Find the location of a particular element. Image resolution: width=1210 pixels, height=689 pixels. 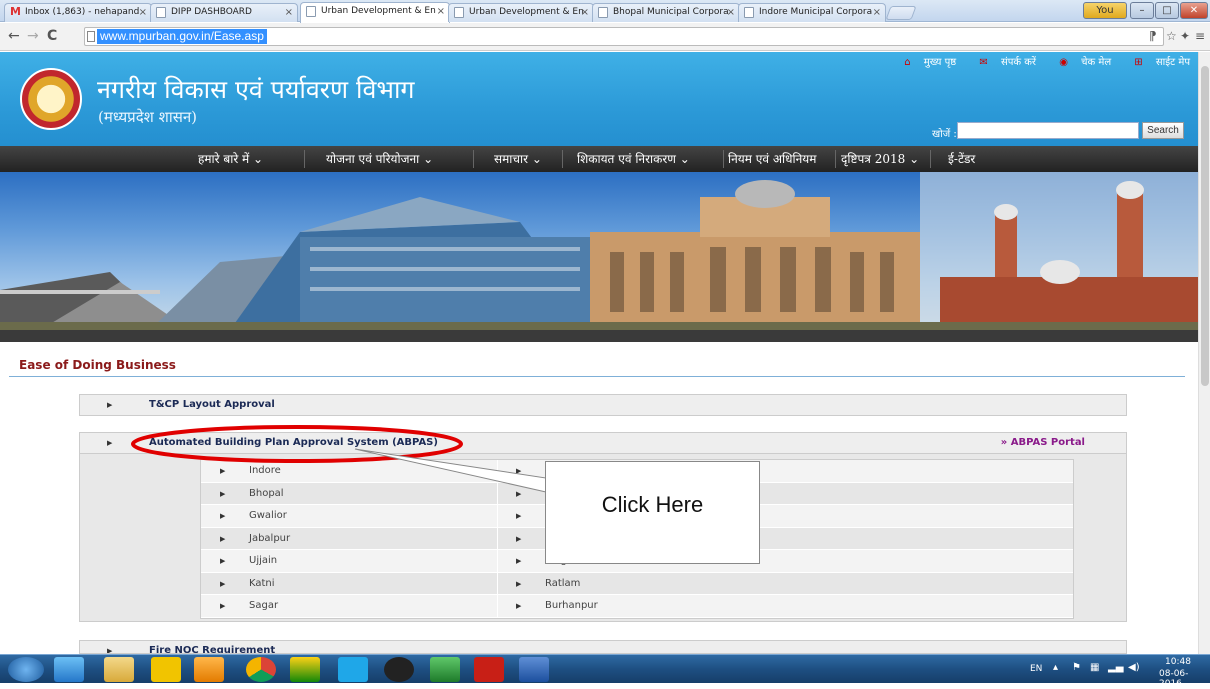

mail-icon: ✉ is located at coordinates (983, 62).